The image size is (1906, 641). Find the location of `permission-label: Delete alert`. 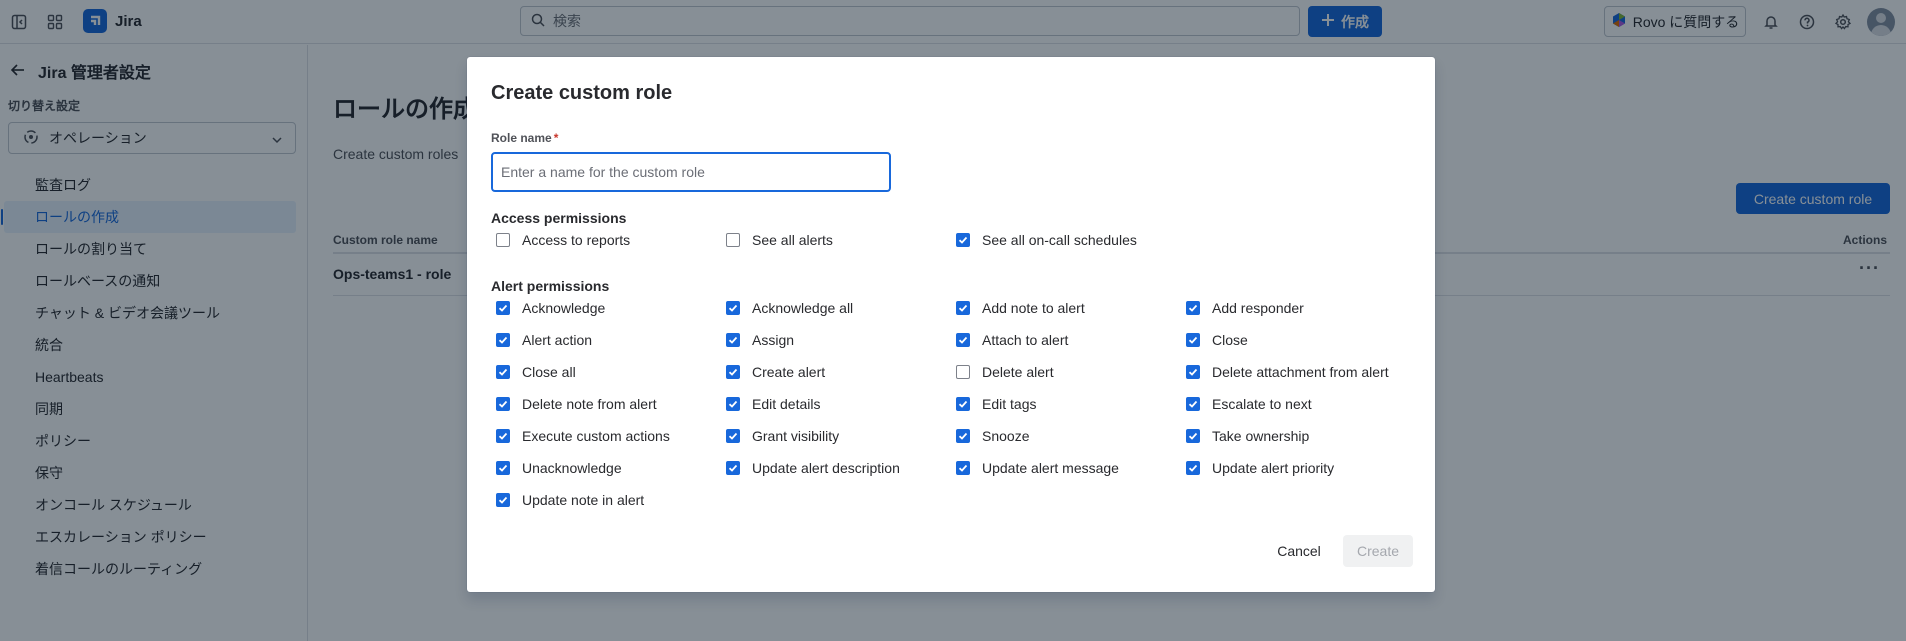

permission-label: Delete alert is located at coordinates (1018, 372).